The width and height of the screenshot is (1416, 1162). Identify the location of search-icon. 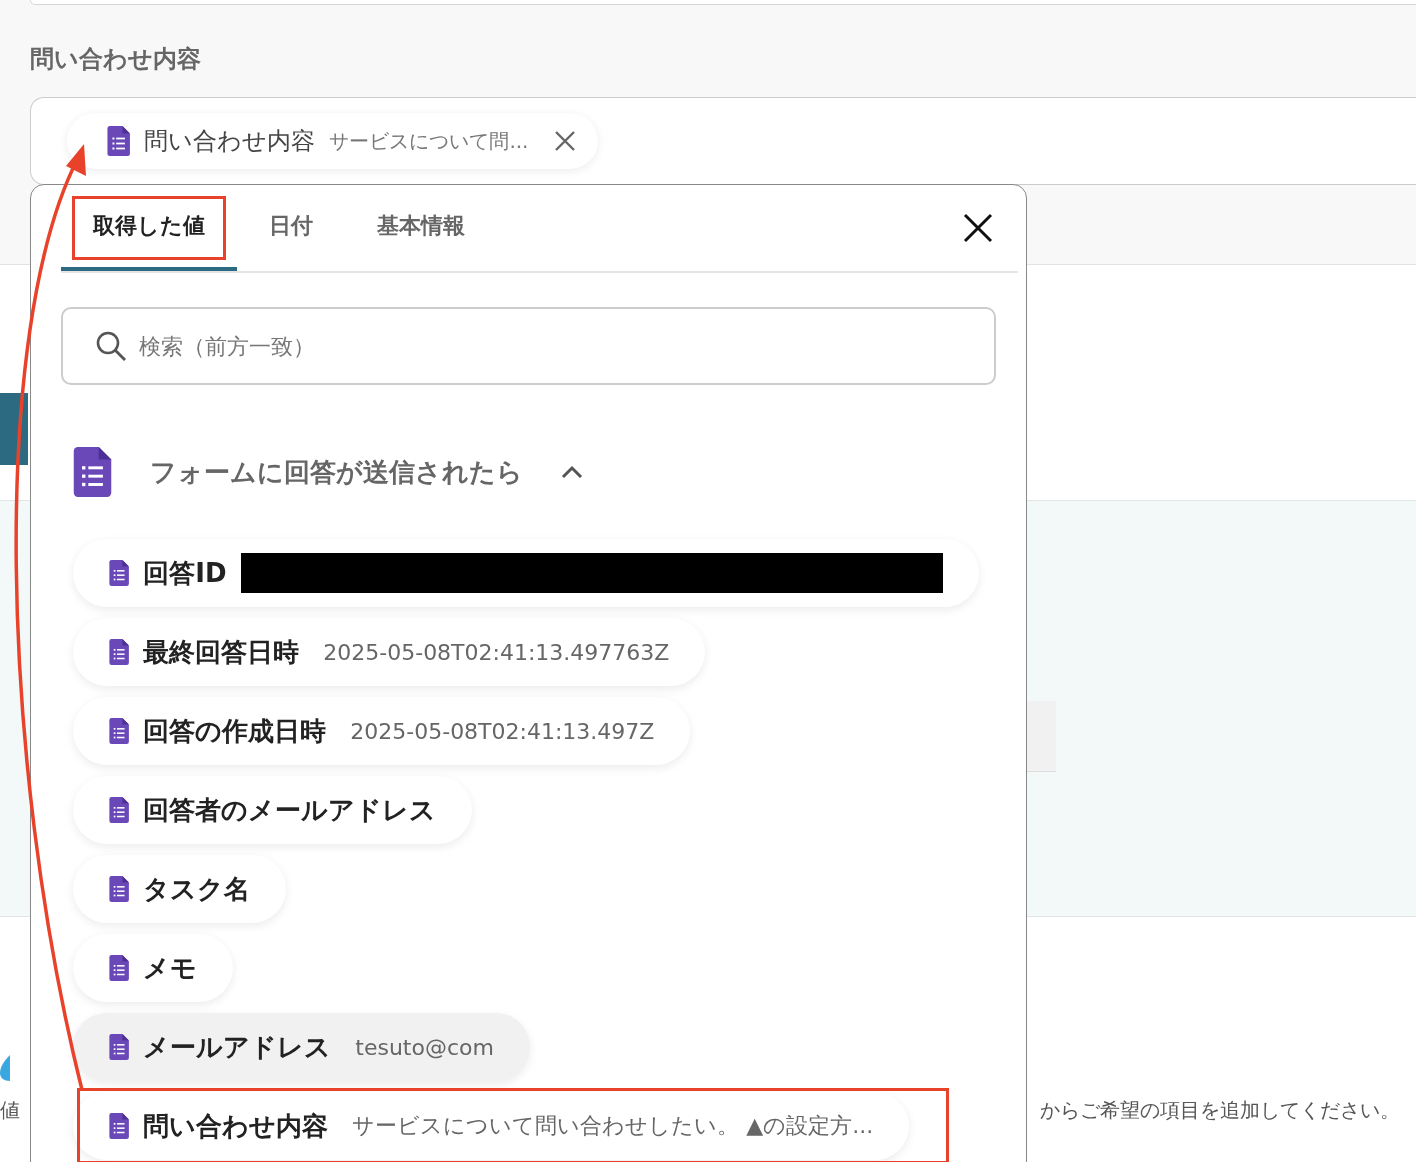
(111, 346).